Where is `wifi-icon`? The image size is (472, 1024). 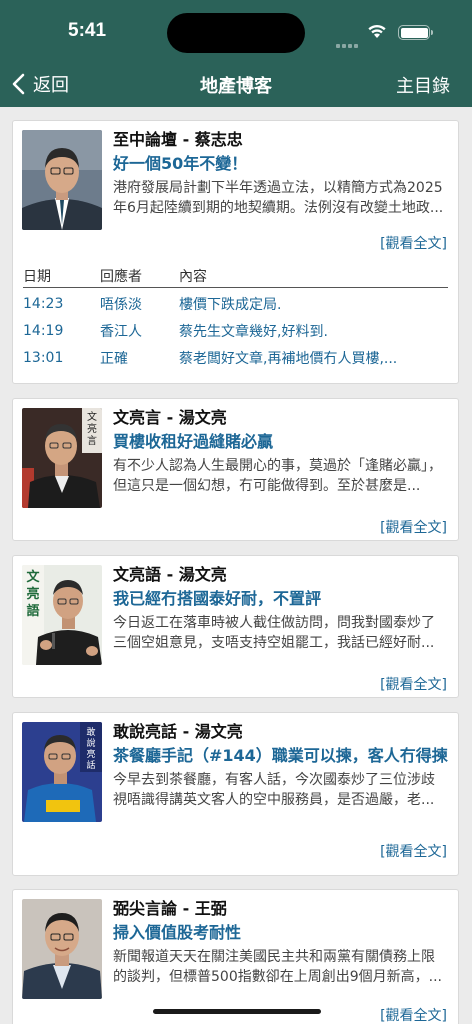
wifi-icon is located at coordinates (377, 31).